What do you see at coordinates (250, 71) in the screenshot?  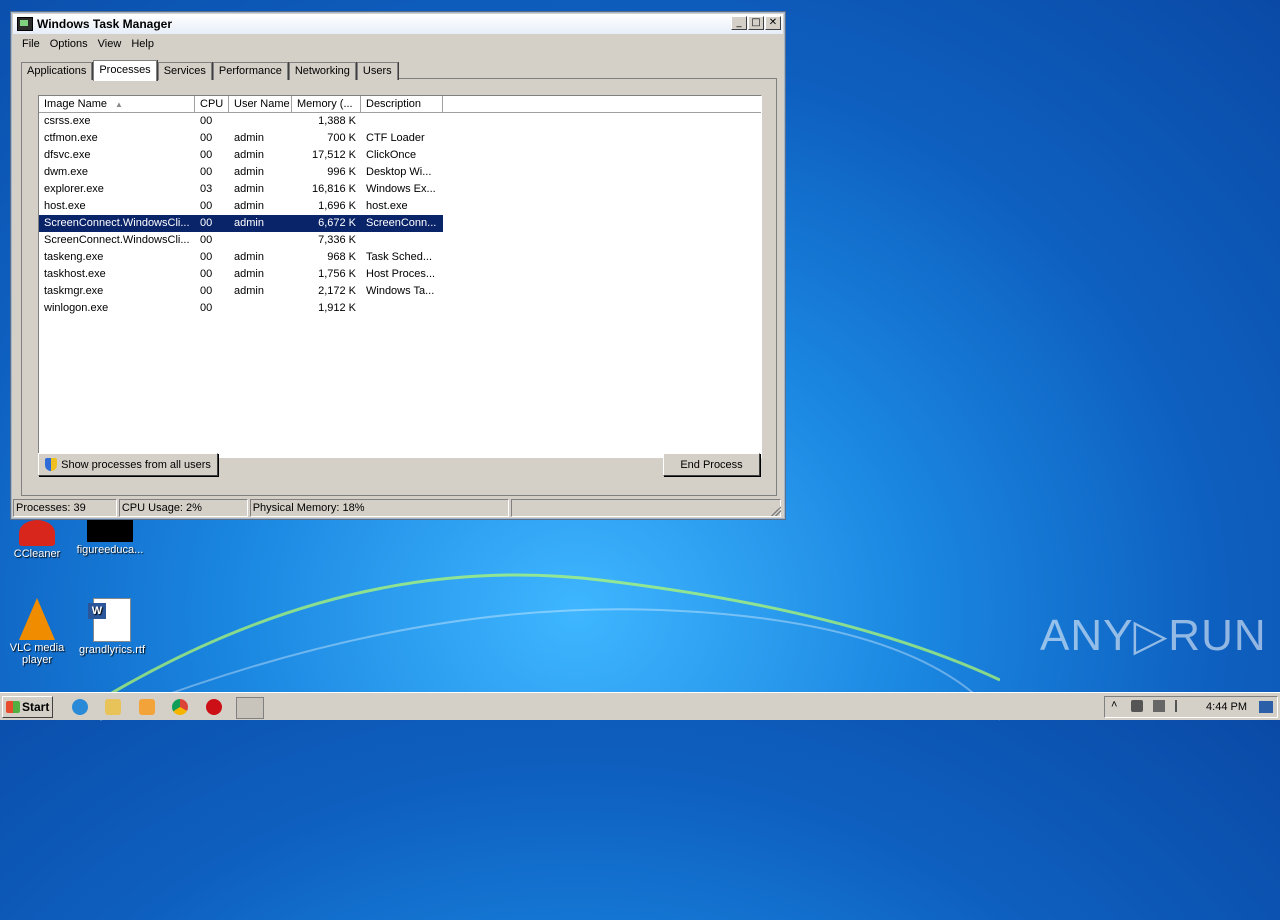 I see `tab-performance: Performance` at bounding box center [250, 71].